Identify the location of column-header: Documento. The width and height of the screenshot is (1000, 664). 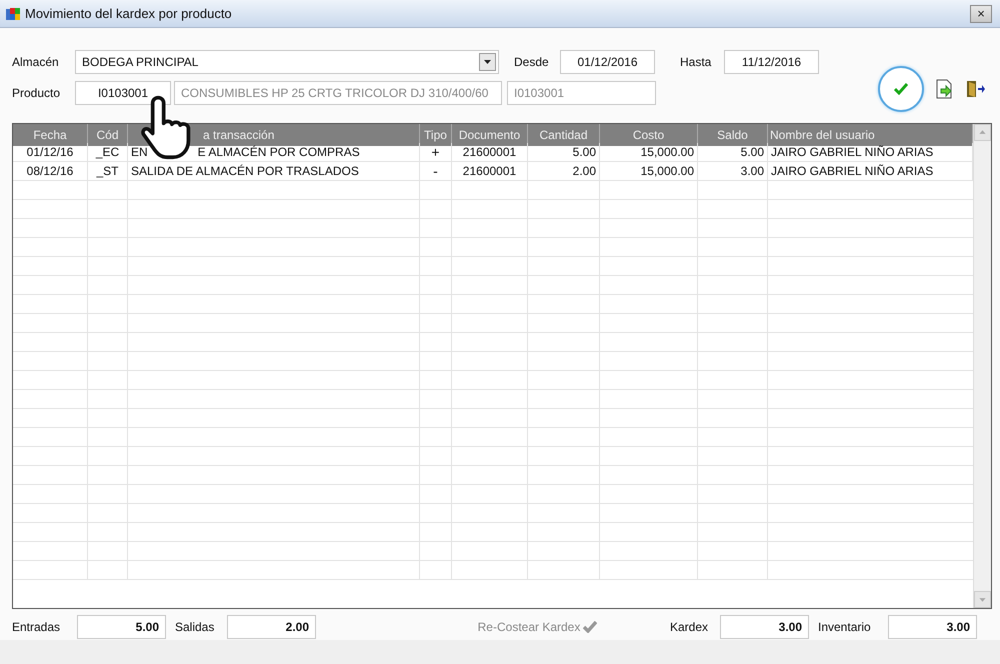
(490, 135).